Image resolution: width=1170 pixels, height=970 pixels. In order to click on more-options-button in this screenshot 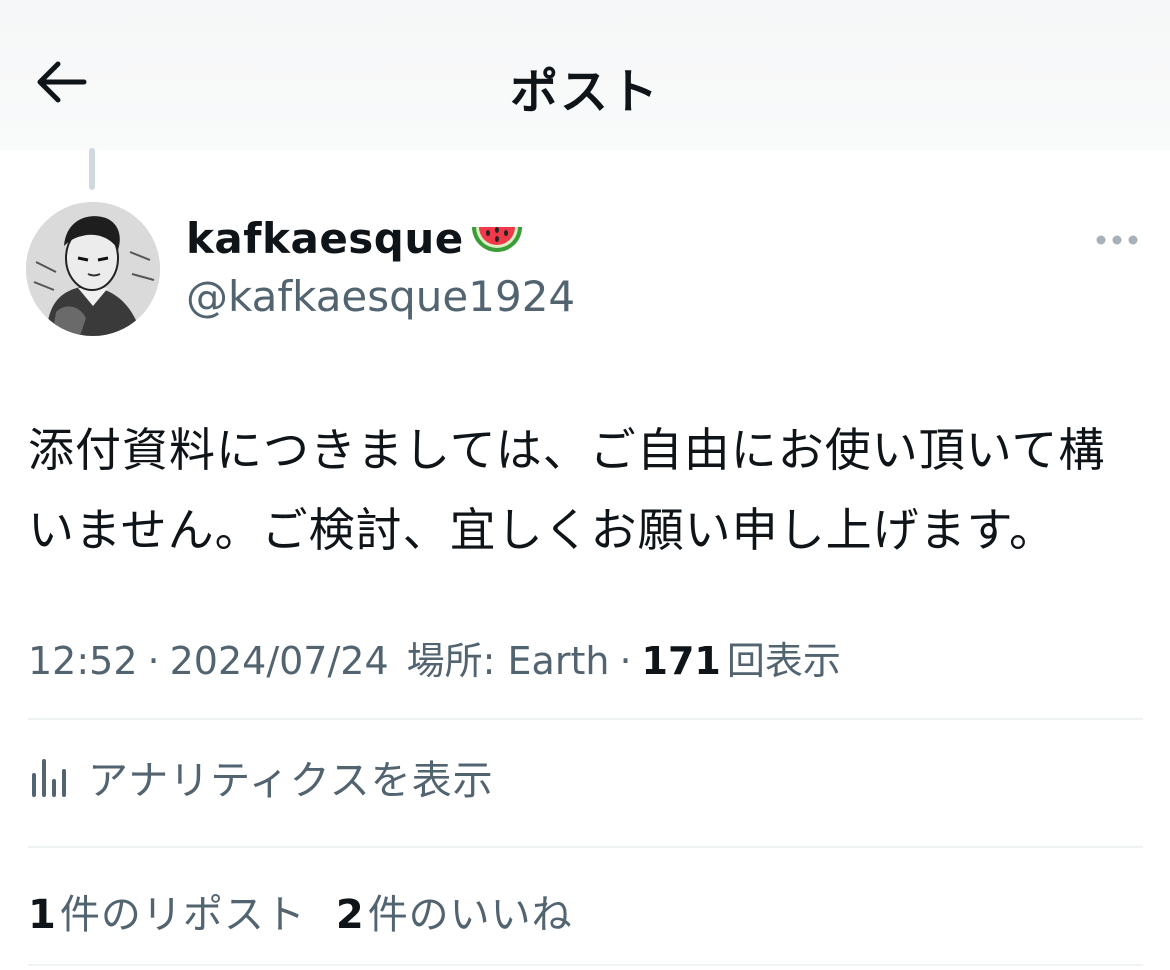, I will do `click(1117, 240)`.